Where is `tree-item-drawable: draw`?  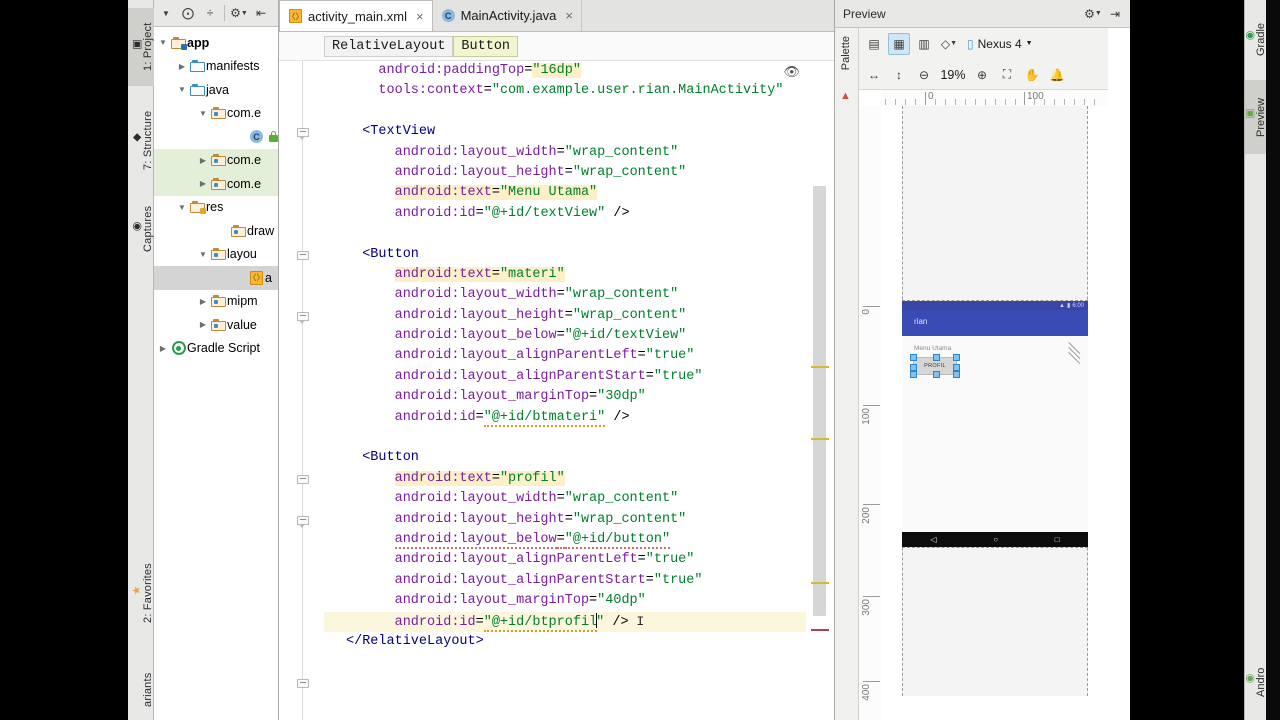 tree-item-drawable: draw is located at coordinates (216, 231).